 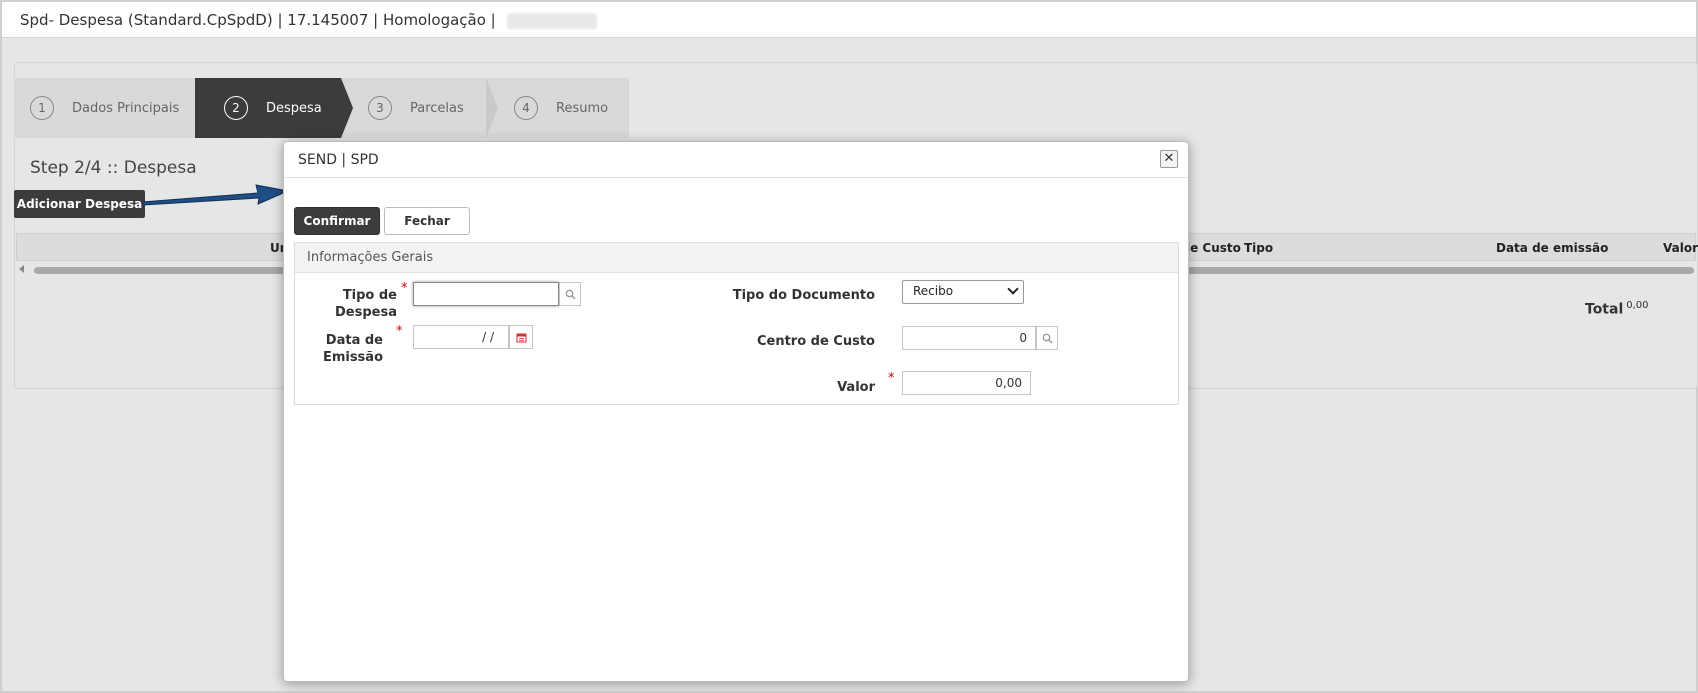 What do you see at coordinates (736, 258) in the screenshot?
I see `section-title: Informações Gerais` at bounding box center [736, 258].